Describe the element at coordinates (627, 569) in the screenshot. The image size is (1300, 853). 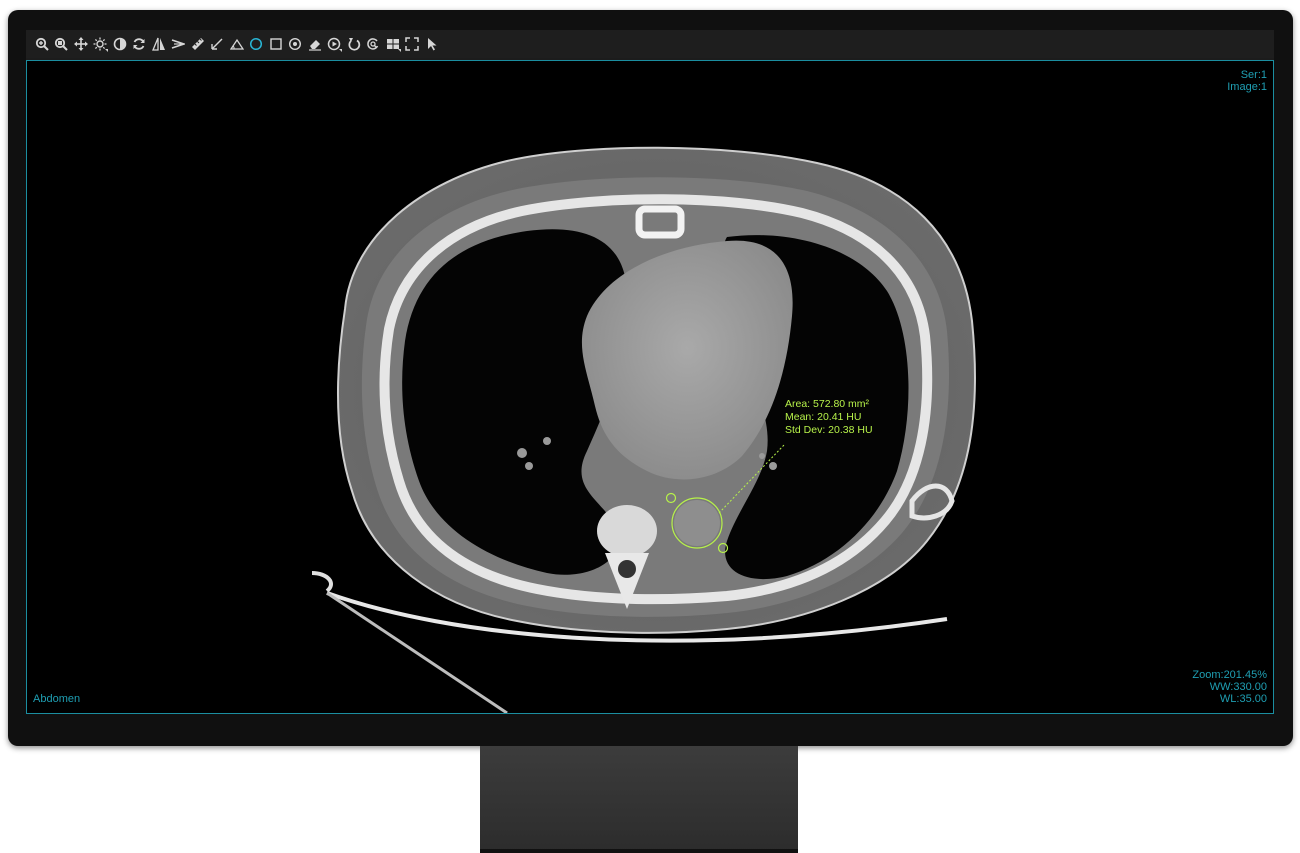
I see `spinal-canal` at that location.